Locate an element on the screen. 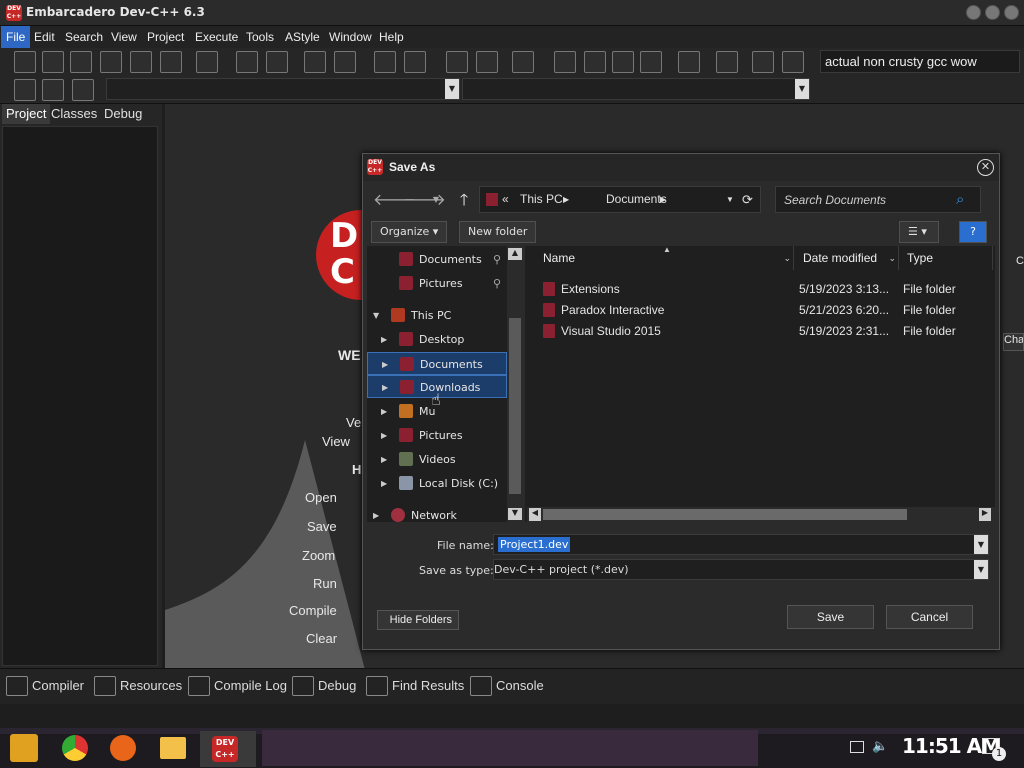  nav-item-this-pc: ▼ This PC is located at coordinates (437, 315).